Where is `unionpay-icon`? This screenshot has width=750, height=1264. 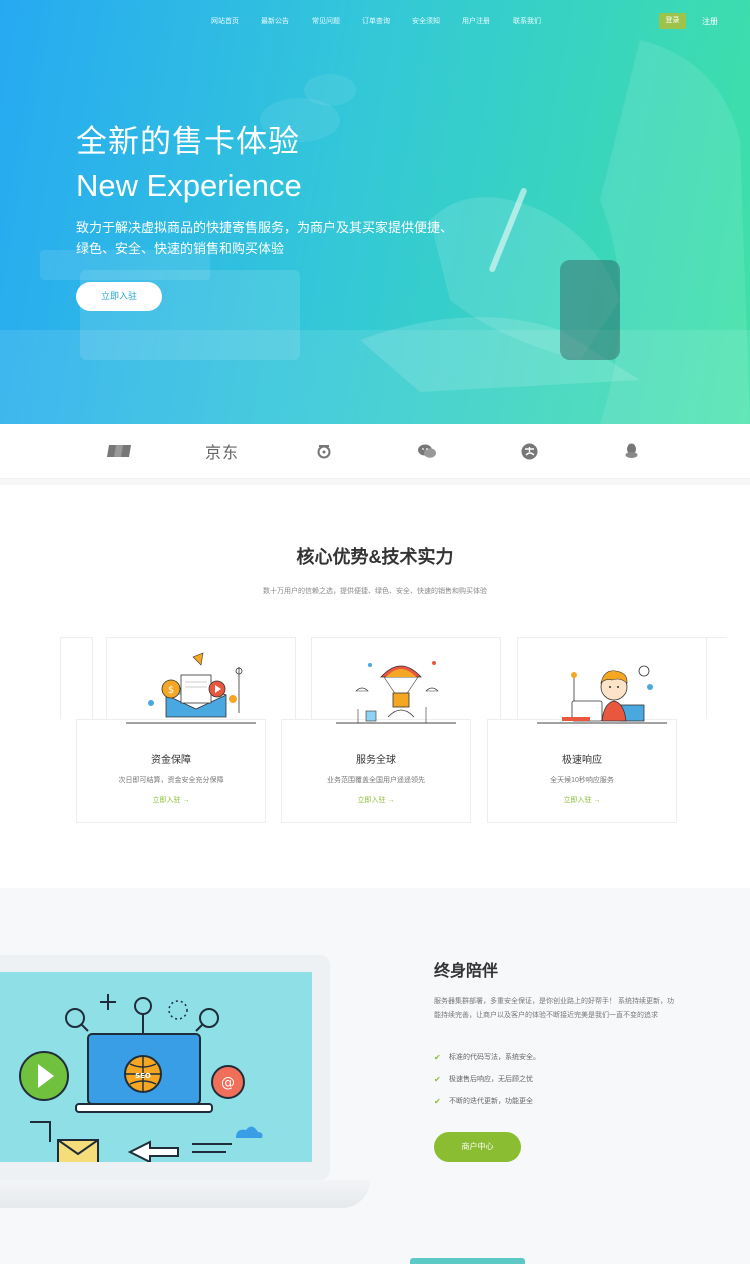
unionpay-icon is located at coordinates (119, 451).